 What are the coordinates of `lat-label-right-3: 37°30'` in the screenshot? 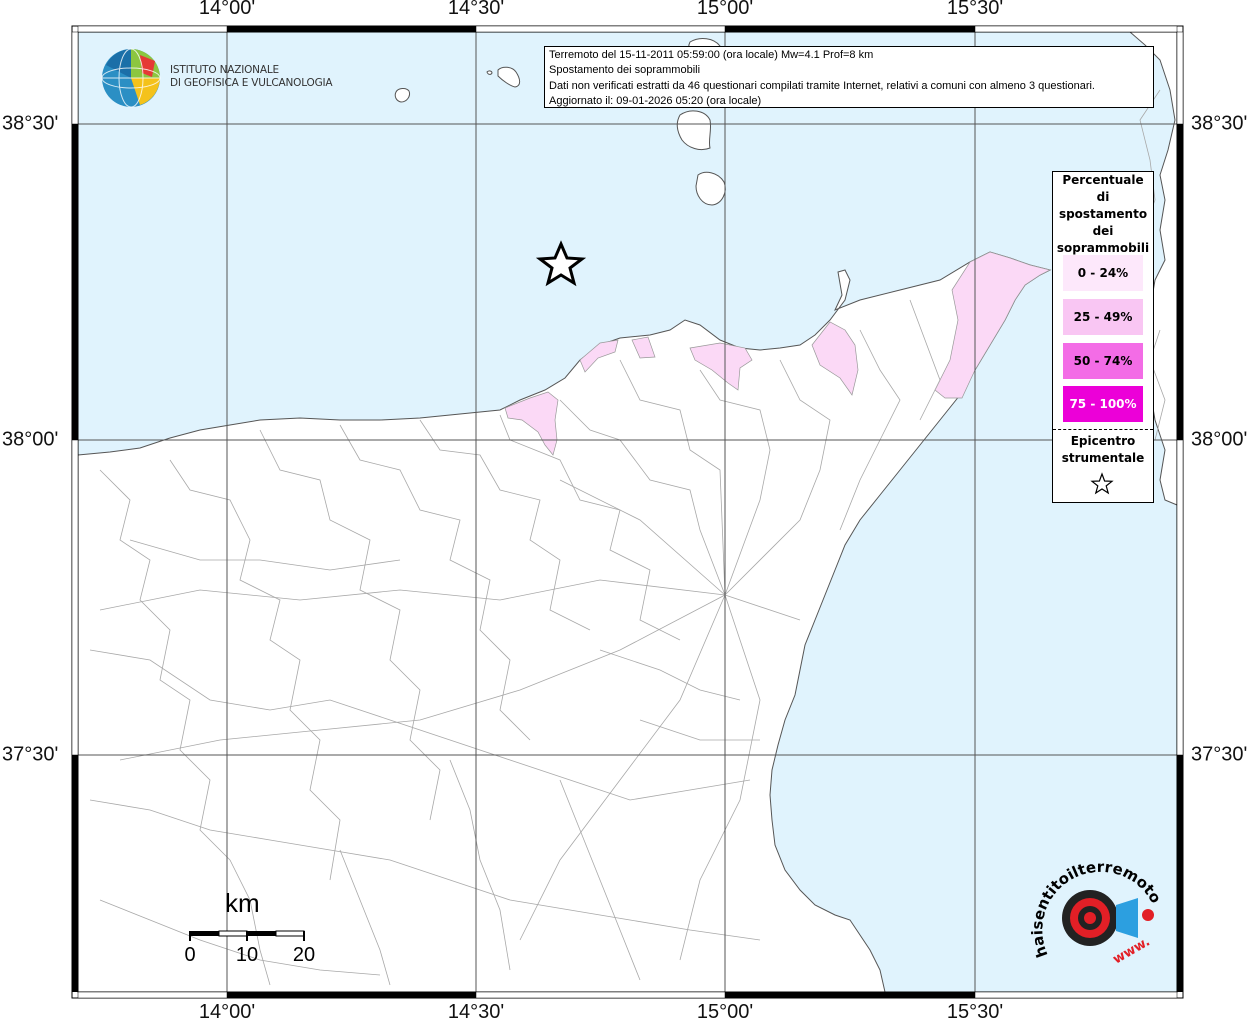 It's located at (1219, 754).